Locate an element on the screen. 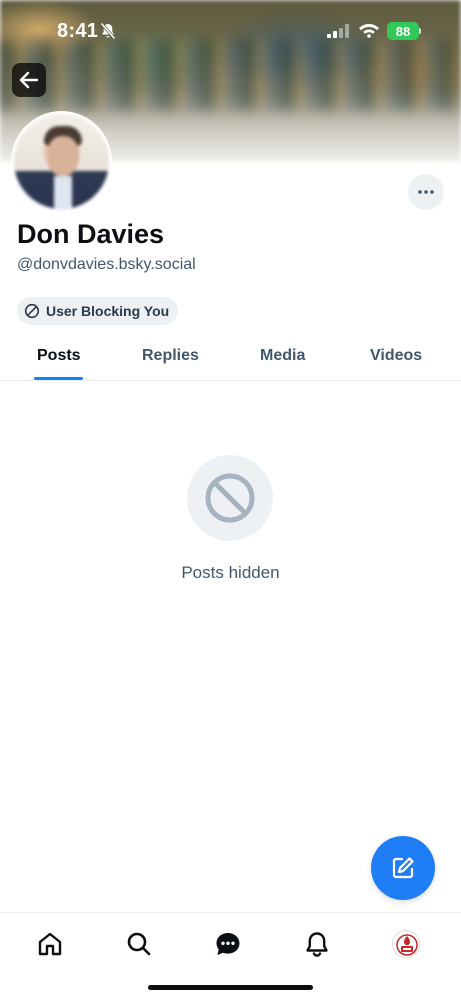  user-blocking-badge: User Blocking You is located at coordinates (98, 311).